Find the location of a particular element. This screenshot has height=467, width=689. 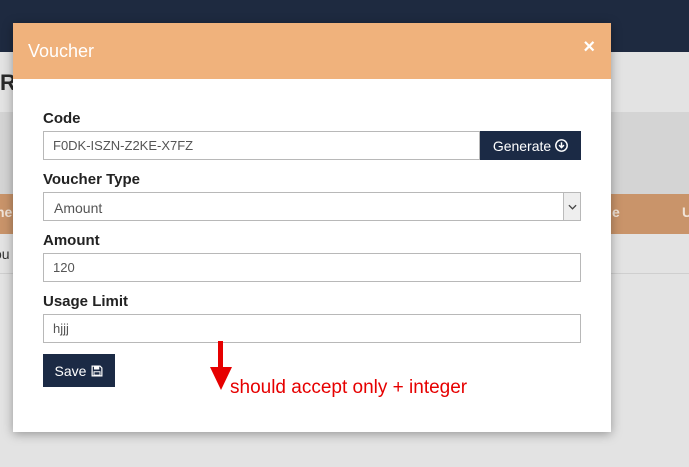

table-header-cell: U is located at coordinates (685, 212).